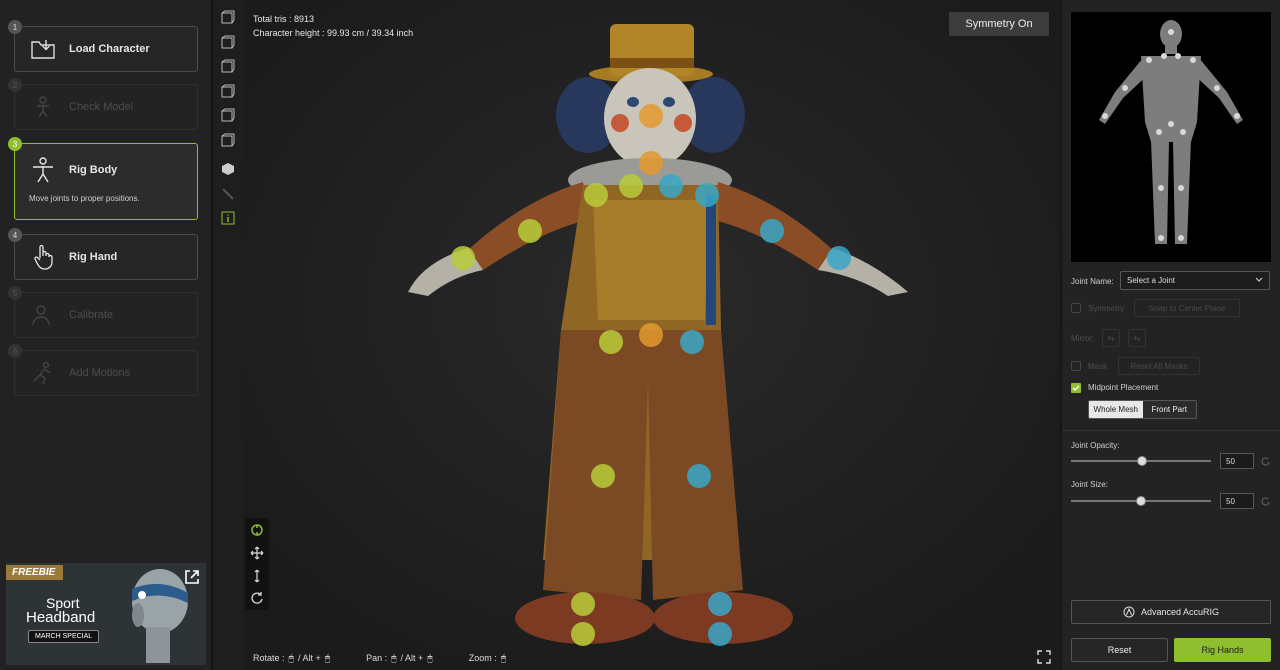 Image resolution: width=1280 pixels, height=670 pixels. Describe the element at coordinates (839, 258) in the screenshot. I see `joint-right-wrist` at that location.